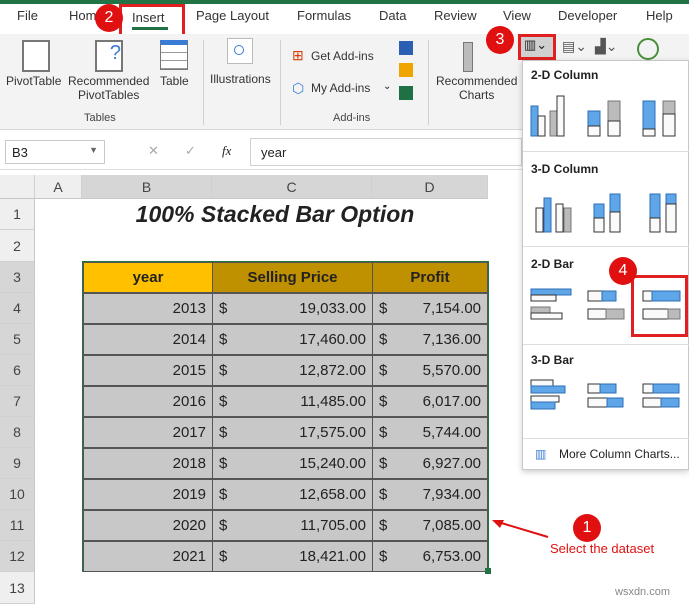  What do you see at coordinates (659, 118) in the screenshot?
I see `100-stacked-column-option` at bounding box center [659, 118].